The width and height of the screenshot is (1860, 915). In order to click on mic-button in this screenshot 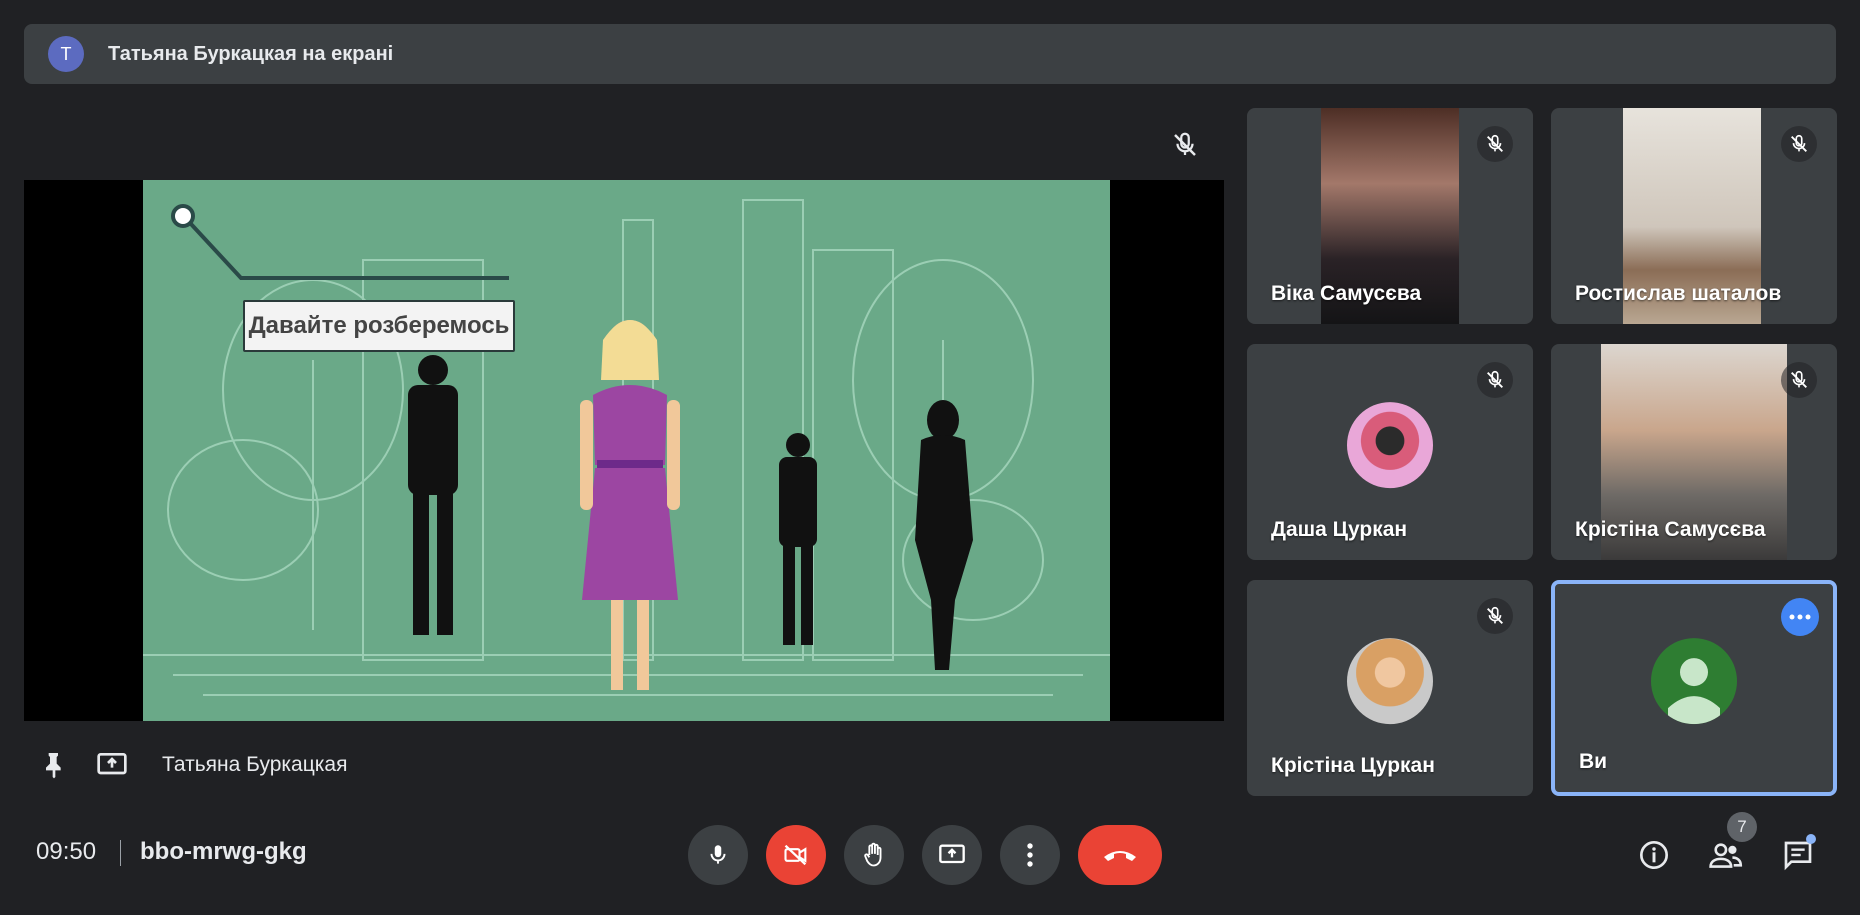, I will do `click(718, 855)`.